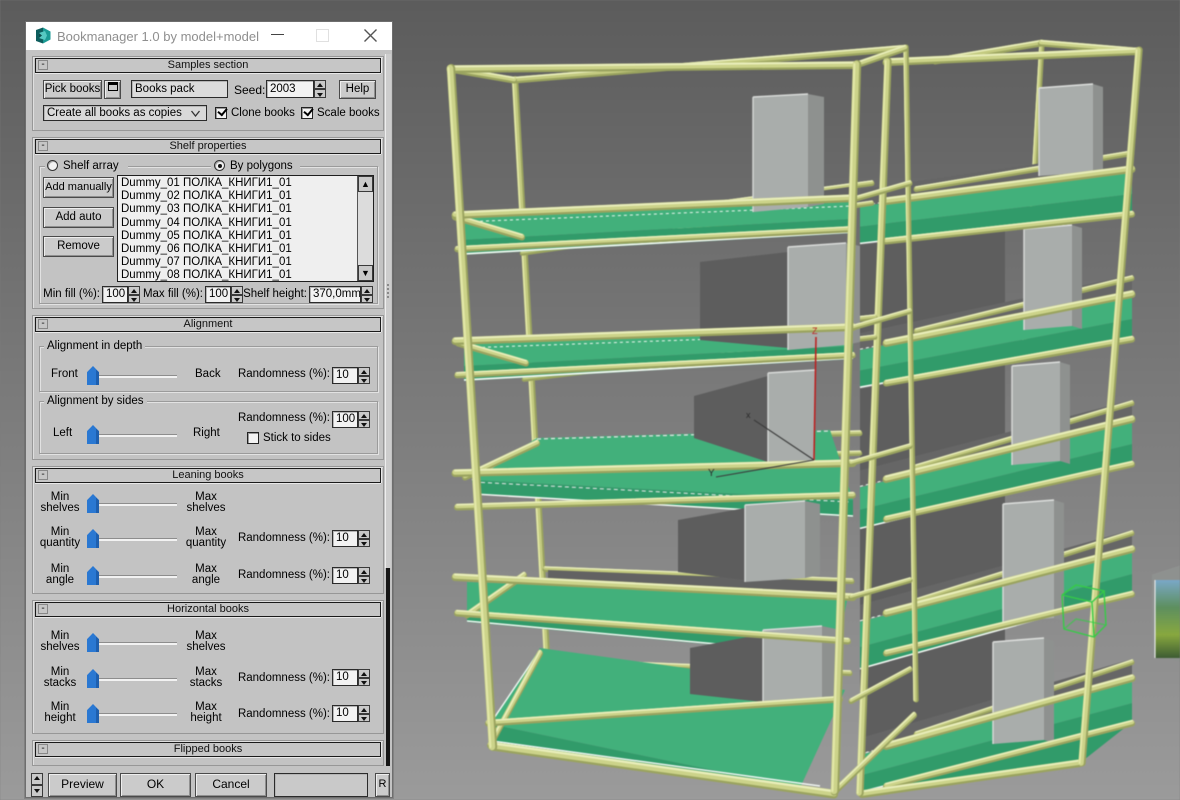 Image resolution: width=1180 pixels, height=800 pixels. What do you see at coordinates (748, 415) in the screenshot?
I see `svg-text: x` at bounding box center [748, 415].